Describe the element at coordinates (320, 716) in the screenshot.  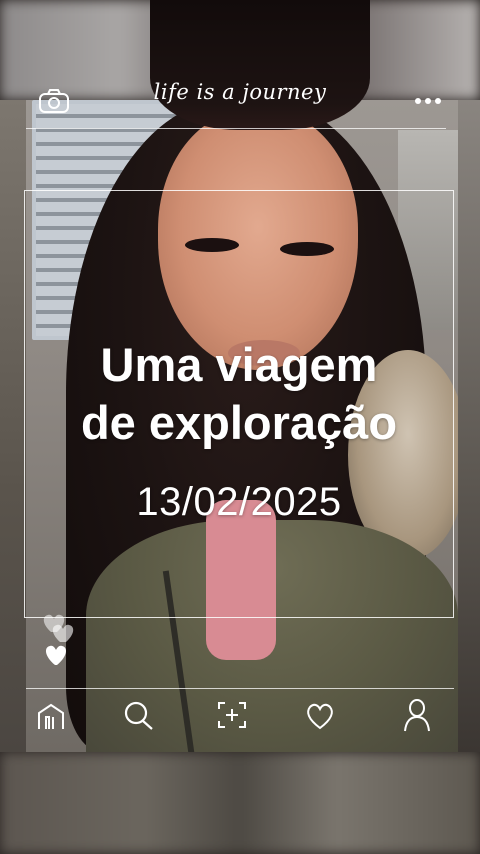
I see `heart-icon` at that location.